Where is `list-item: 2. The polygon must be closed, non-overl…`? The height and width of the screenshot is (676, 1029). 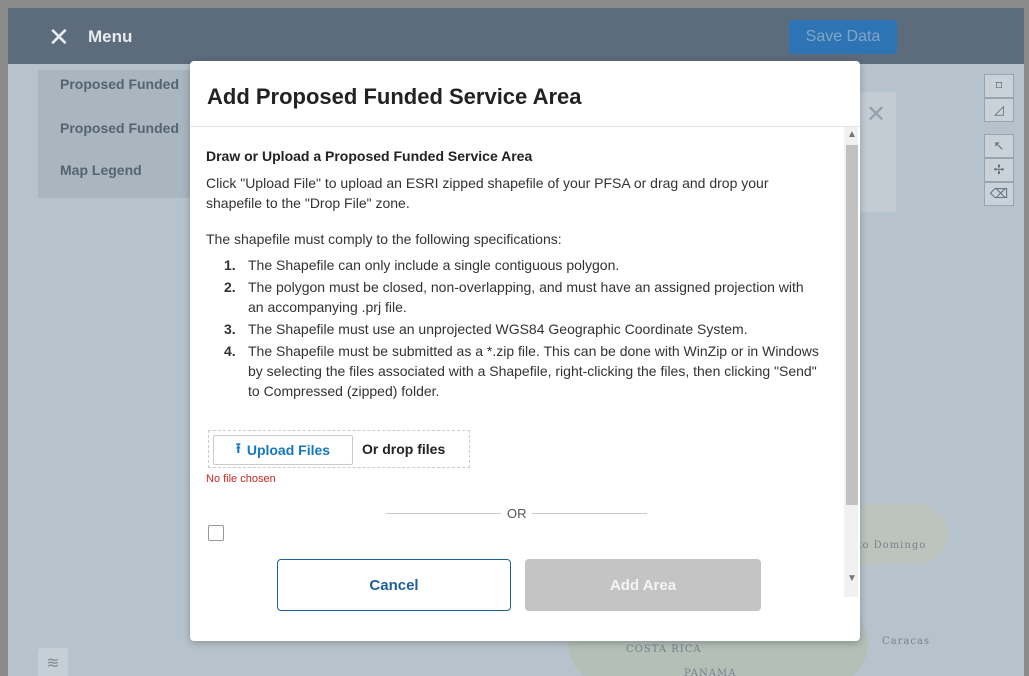
list-item: 2. The polygon must be closed, non-overl… is located at coordinates (520, 297).